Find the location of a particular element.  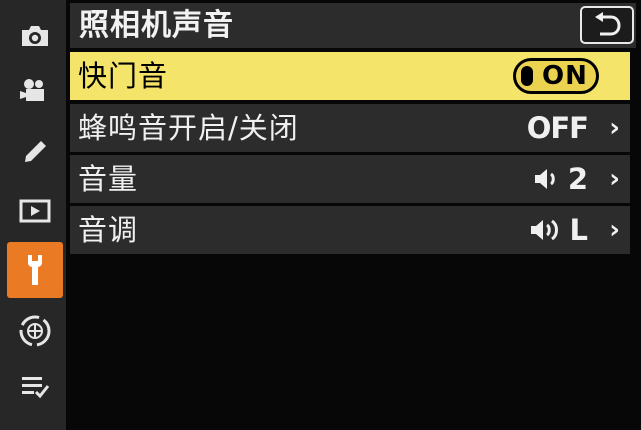

back-button is located at coordinates (607, 25).